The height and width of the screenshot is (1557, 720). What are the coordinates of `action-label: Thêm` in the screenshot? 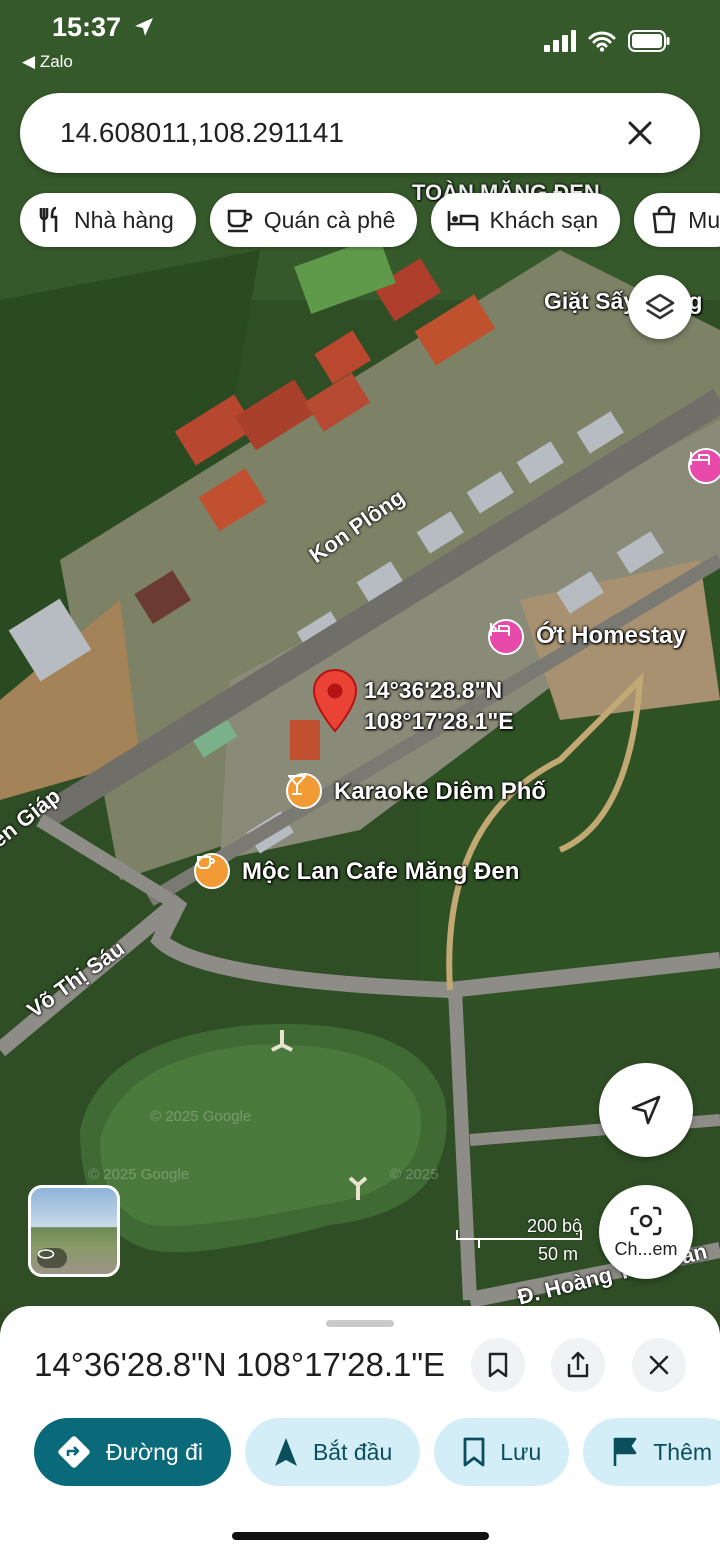 It's located at (683, 1451).